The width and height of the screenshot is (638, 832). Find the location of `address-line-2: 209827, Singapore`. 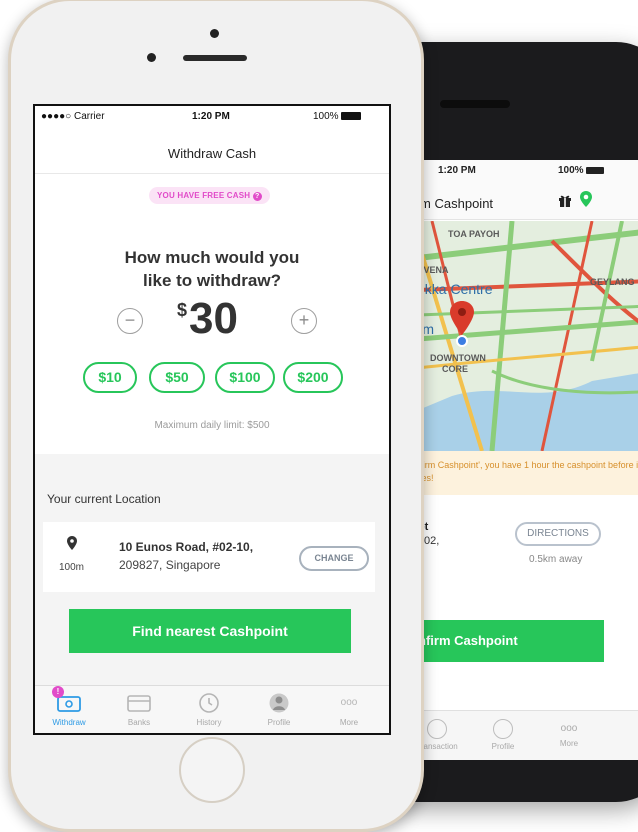

address-line-2: 209827, Singapore is located at coordinates (170, 565).